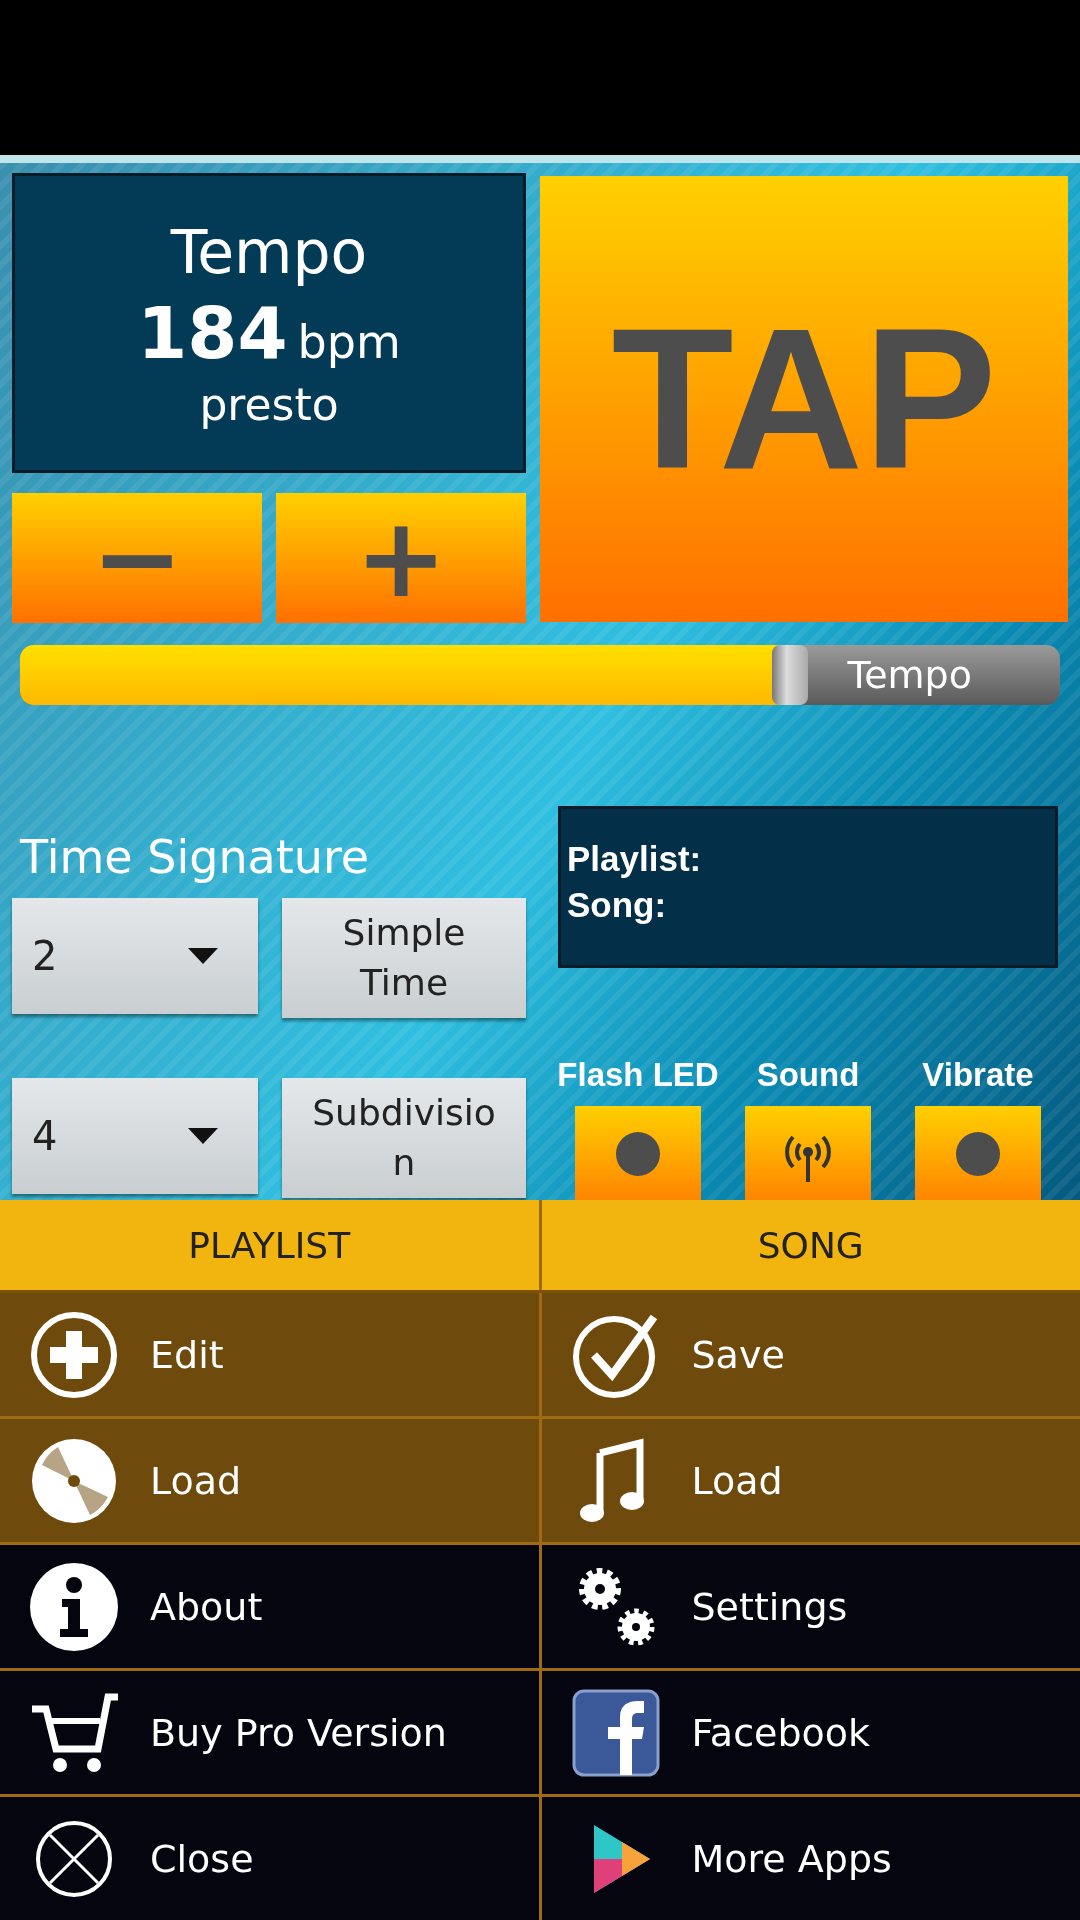  What do you see at coordinates (269, 404) in the screenshot?
I see `tempo-marking: presto` at bounding box center [269, 404].